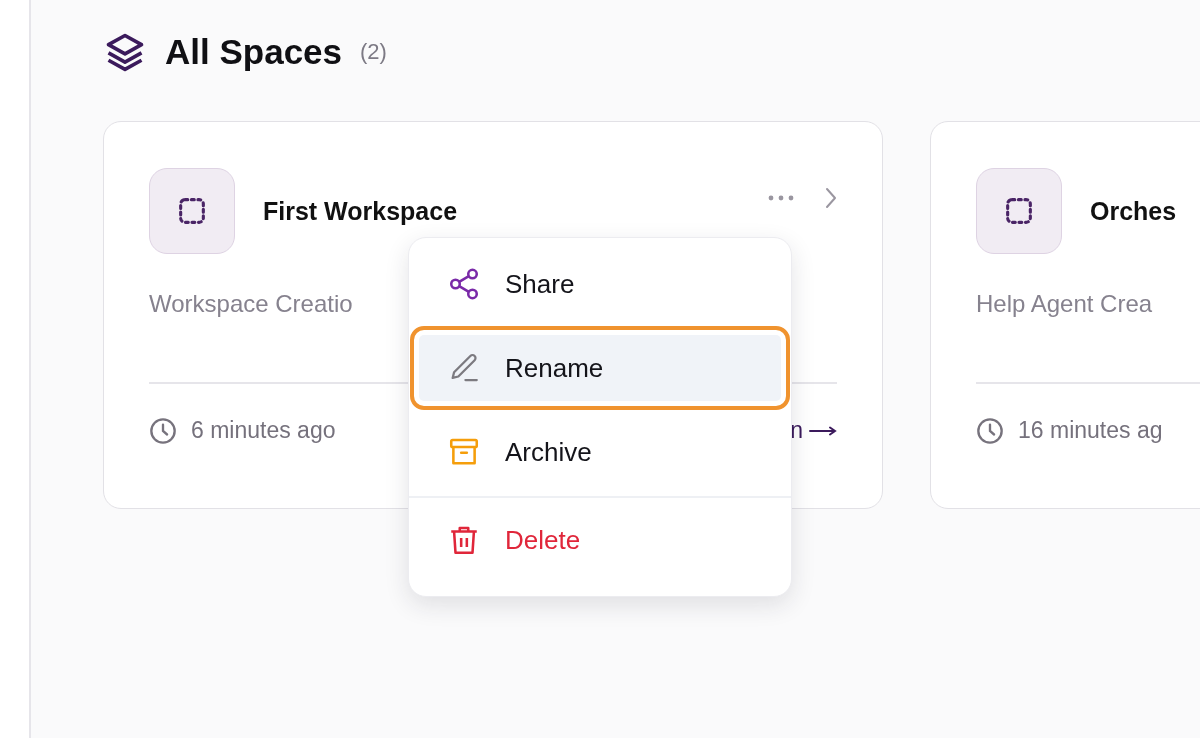  I want to click on updated-time: 16 minutes ag, so click(1090, 430).